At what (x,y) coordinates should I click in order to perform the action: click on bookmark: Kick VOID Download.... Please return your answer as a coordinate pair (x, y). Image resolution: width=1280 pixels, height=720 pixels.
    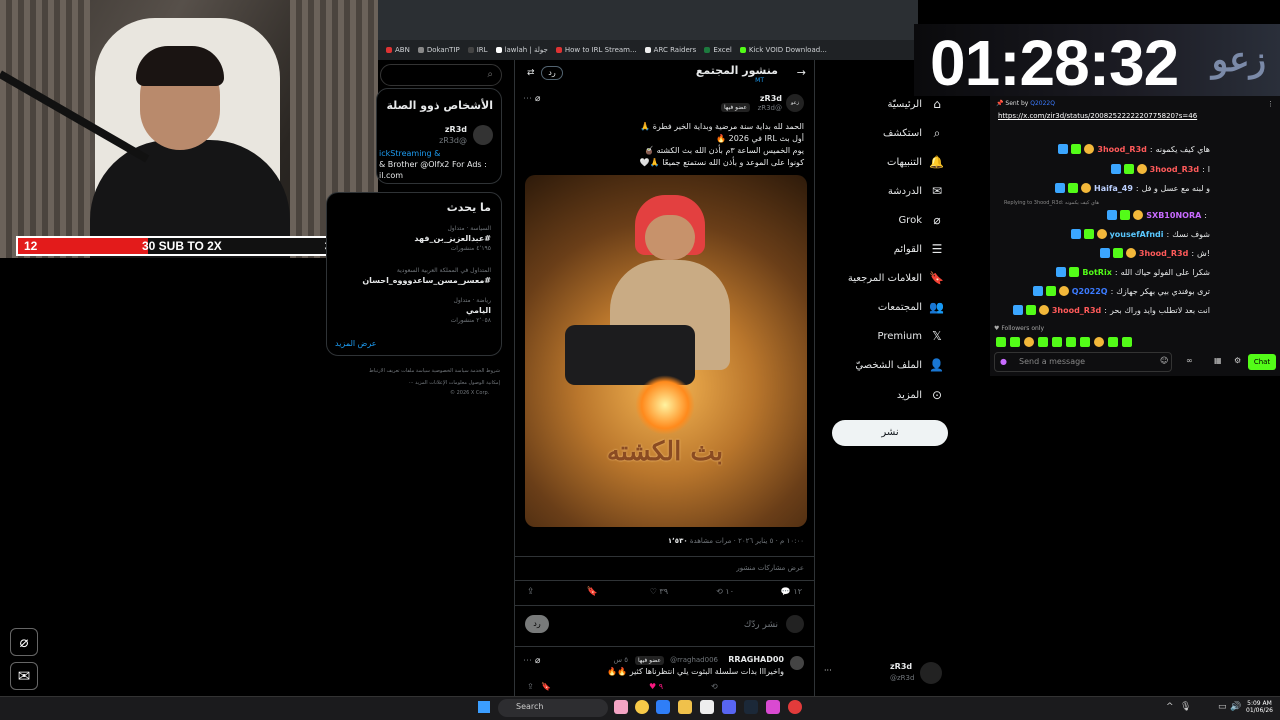
    Looking at the image, I should click on (783, 50).